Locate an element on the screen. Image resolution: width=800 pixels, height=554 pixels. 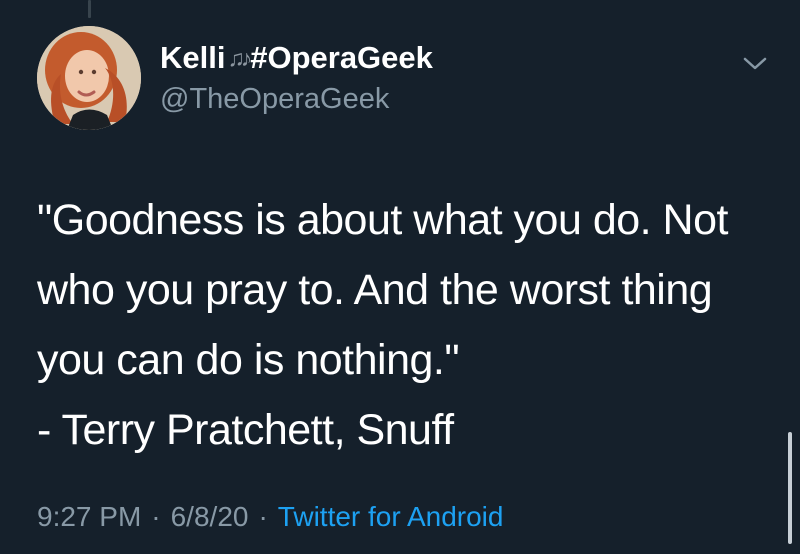
tweet-text-line: - Terry Pratchett, Snuff is located at coordinates (245, 430).